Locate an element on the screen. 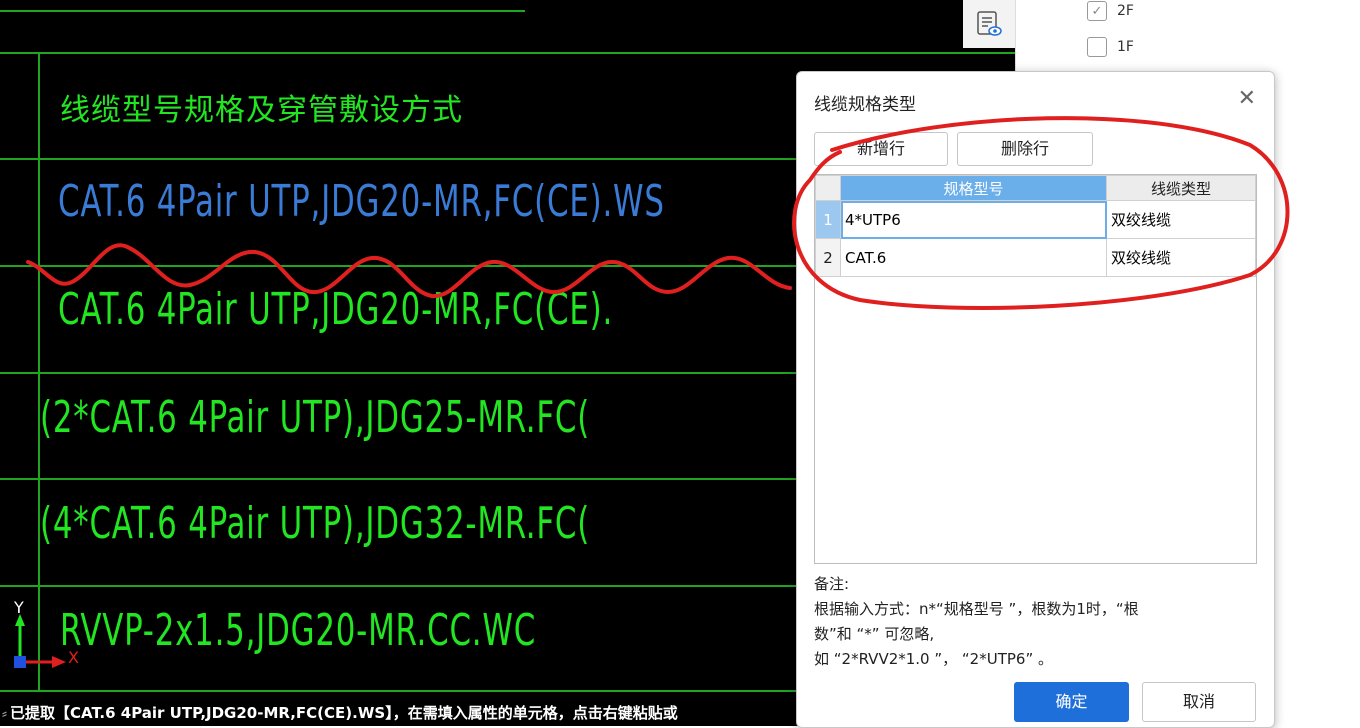 The width and height of the screenshot is (1360, 728). row-number: 2 is located at coordinates (828, 257).